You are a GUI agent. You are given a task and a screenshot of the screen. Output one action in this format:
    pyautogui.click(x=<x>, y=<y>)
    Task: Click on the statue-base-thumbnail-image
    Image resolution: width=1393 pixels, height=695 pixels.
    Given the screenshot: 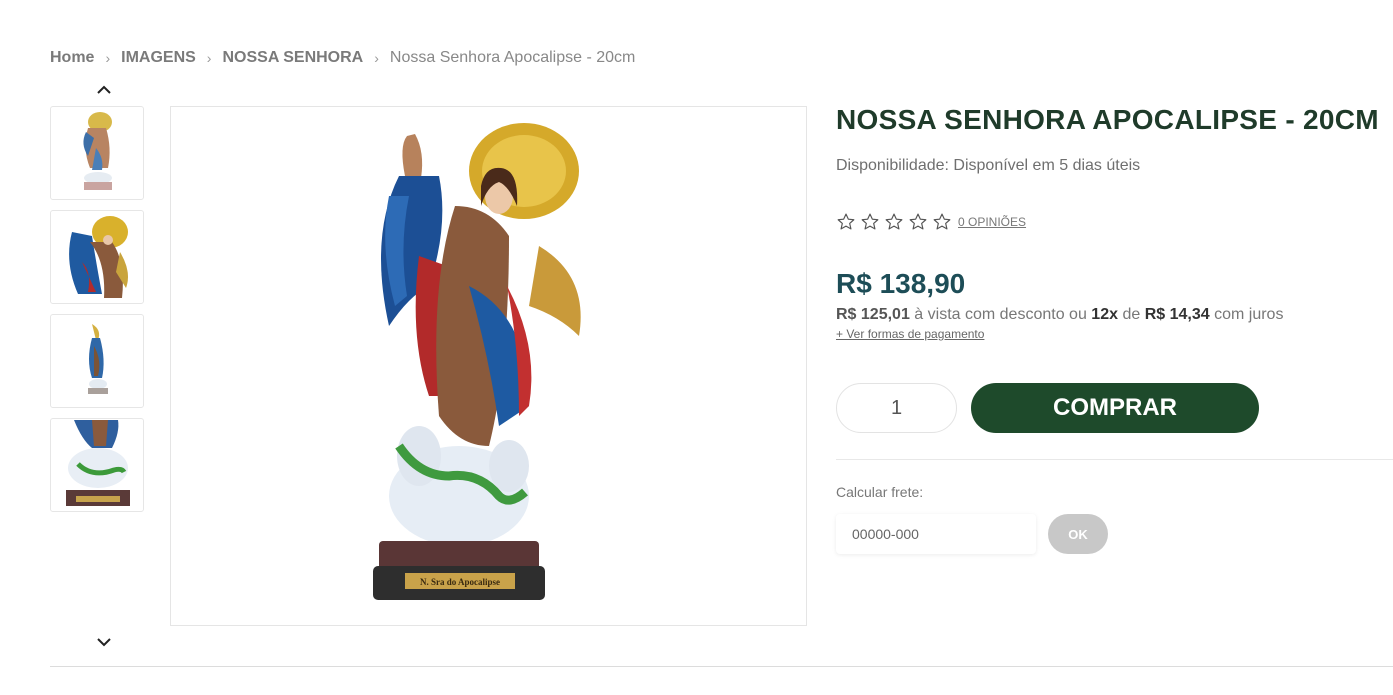 What is the action you would take?
    pyautogui.click(x=98, y=463)
    